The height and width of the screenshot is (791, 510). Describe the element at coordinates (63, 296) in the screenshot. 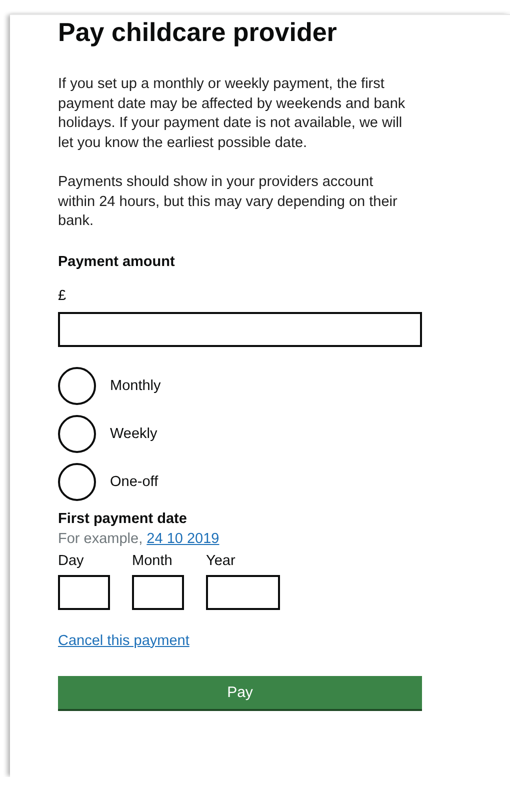

I see `currency-prefix: £` at that location.